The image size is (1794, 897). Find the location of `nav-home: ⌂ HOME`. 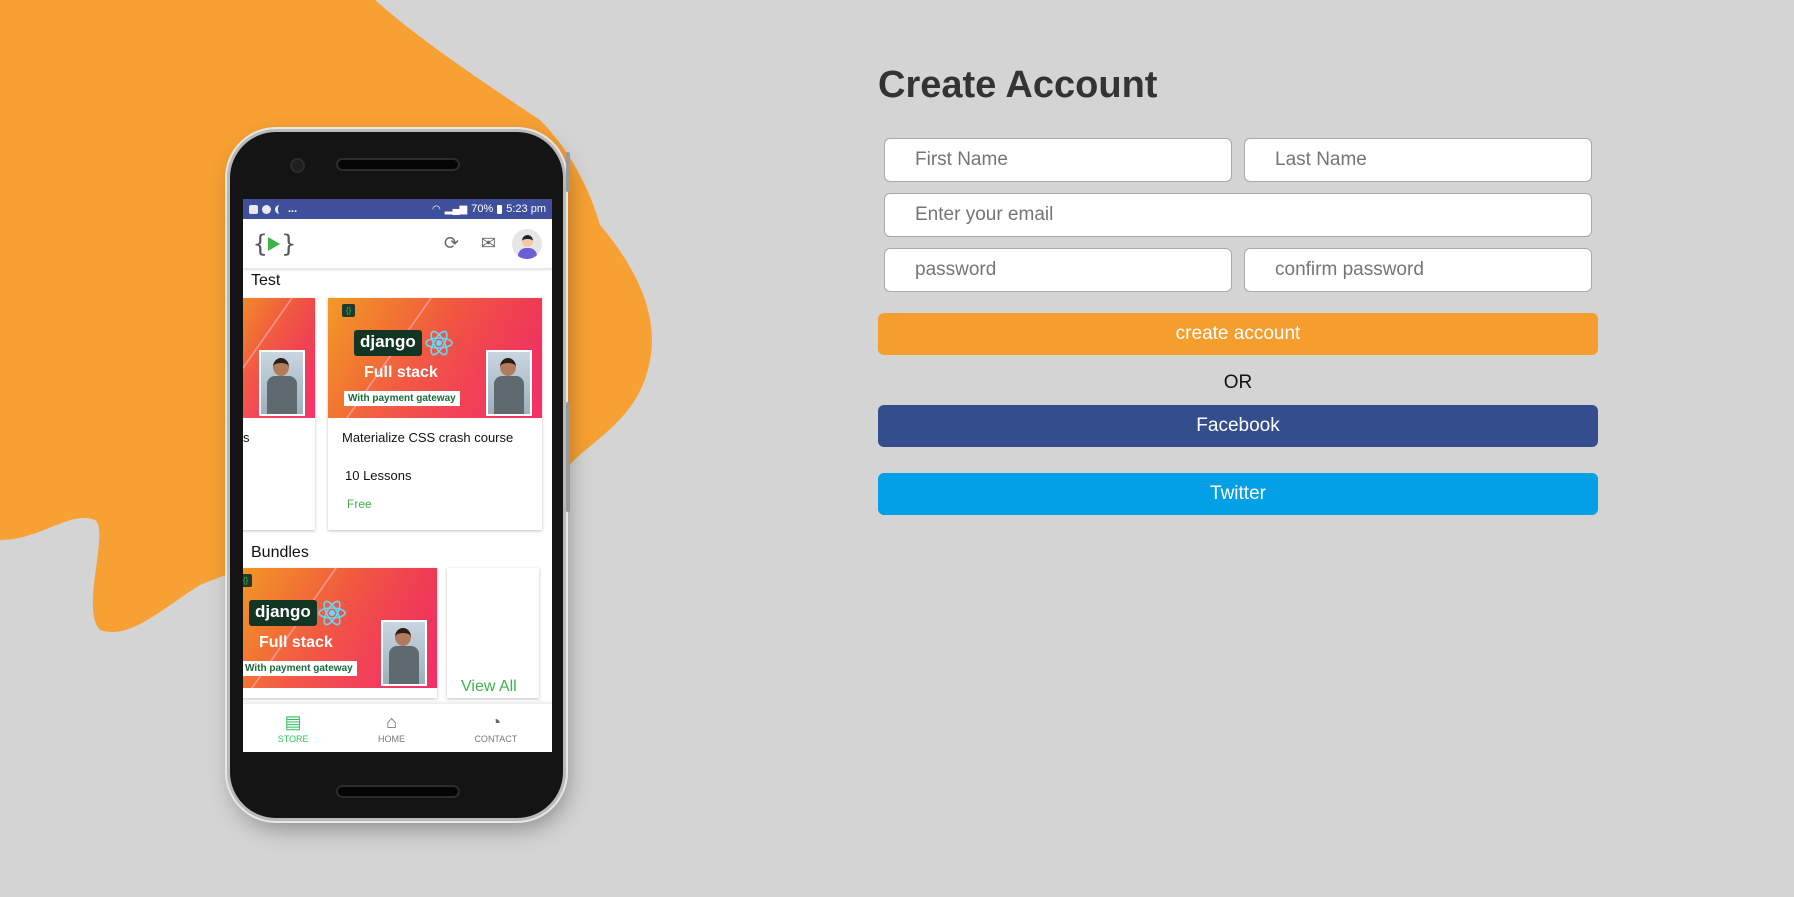

nav-home: ⌂ HOME is located at coordinates (391, 728).